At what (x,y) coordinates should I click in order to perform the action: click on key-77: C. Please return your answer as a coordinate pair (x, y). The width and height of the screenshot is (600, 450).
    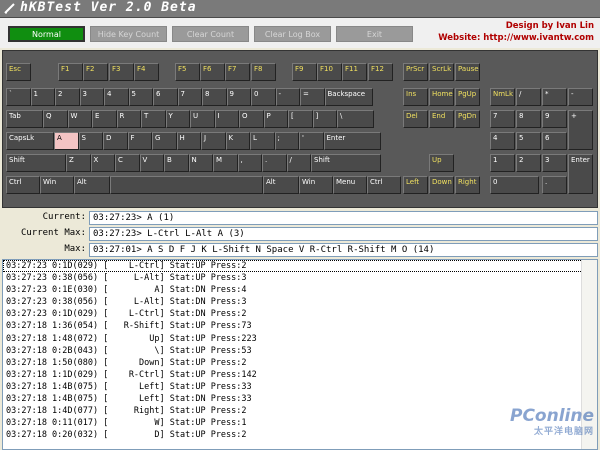
    Looking at the image, I should click on (127, 163).